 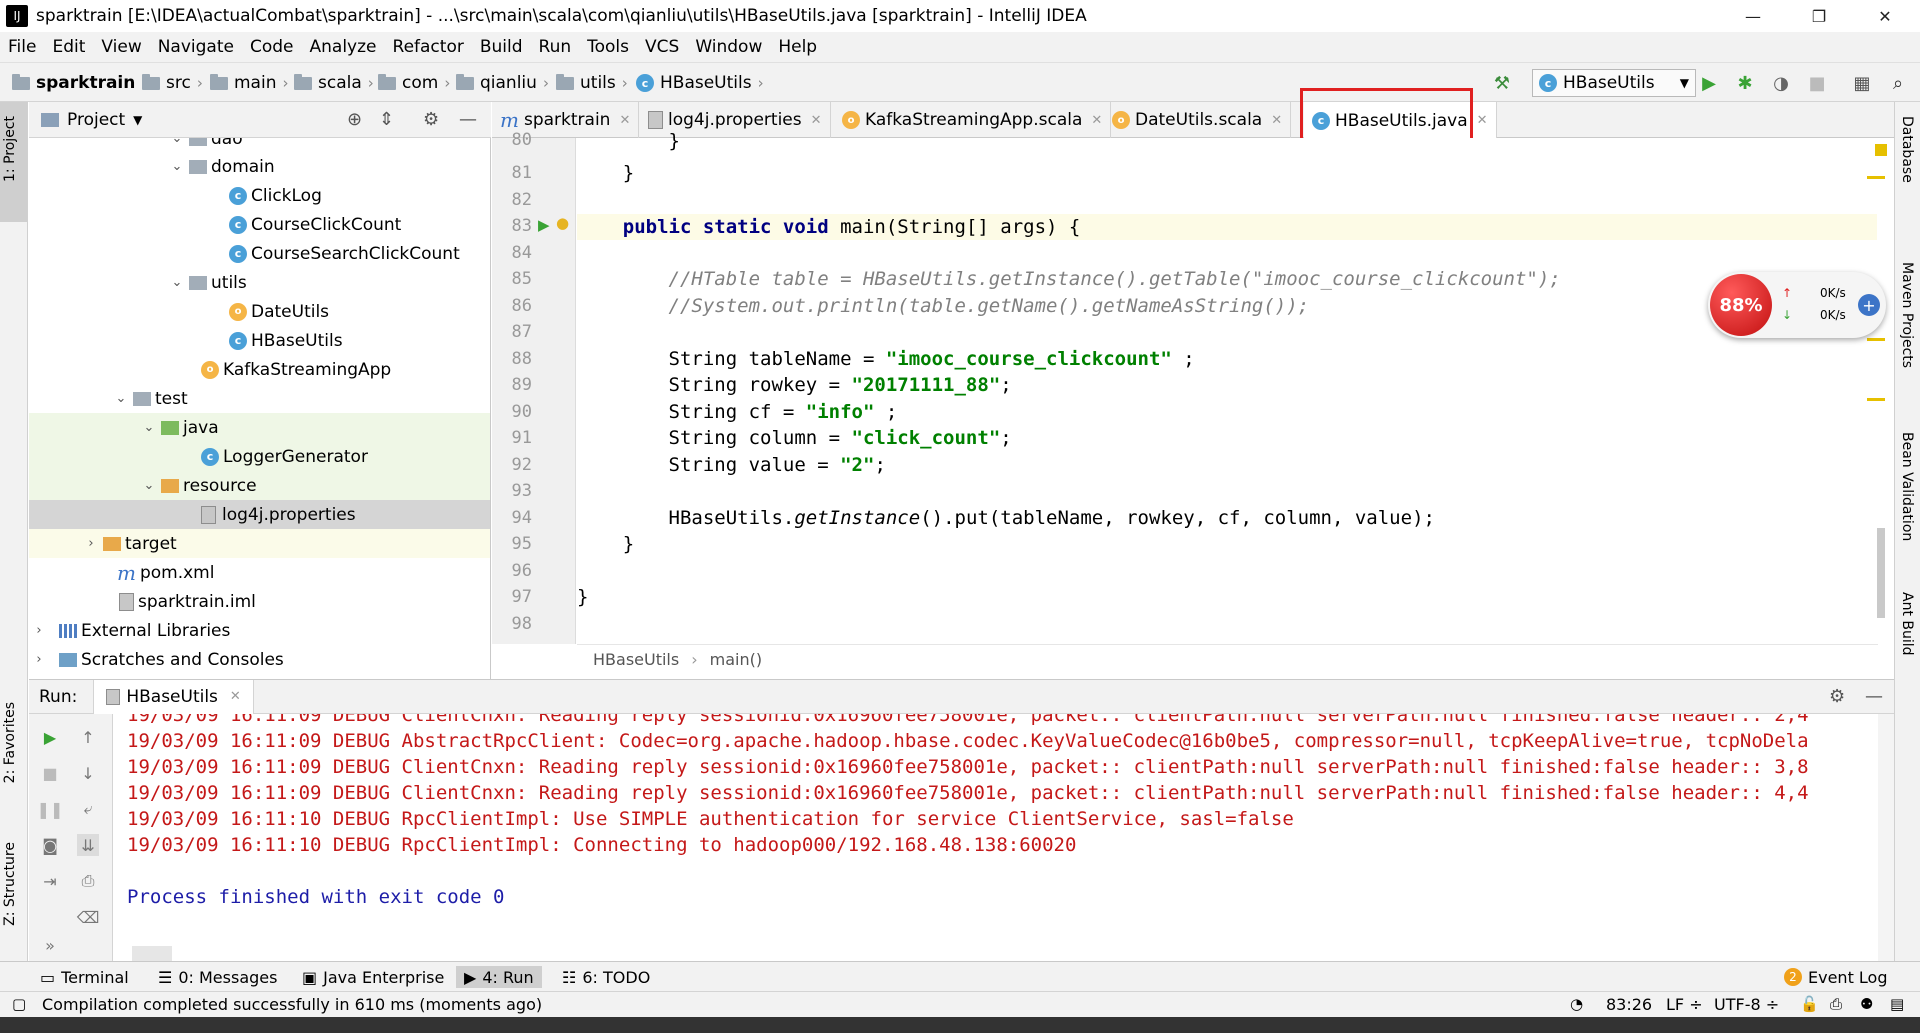 I want to click on tree-item-clicklog: c ClickLog, so click(x=259, y=195).